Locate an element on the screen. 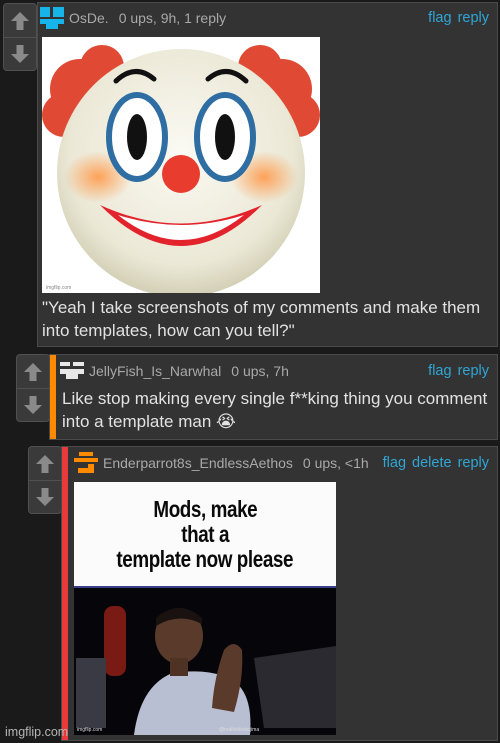  username: JellyFish_Is_Narwhal is located at coordinates (155, 371).